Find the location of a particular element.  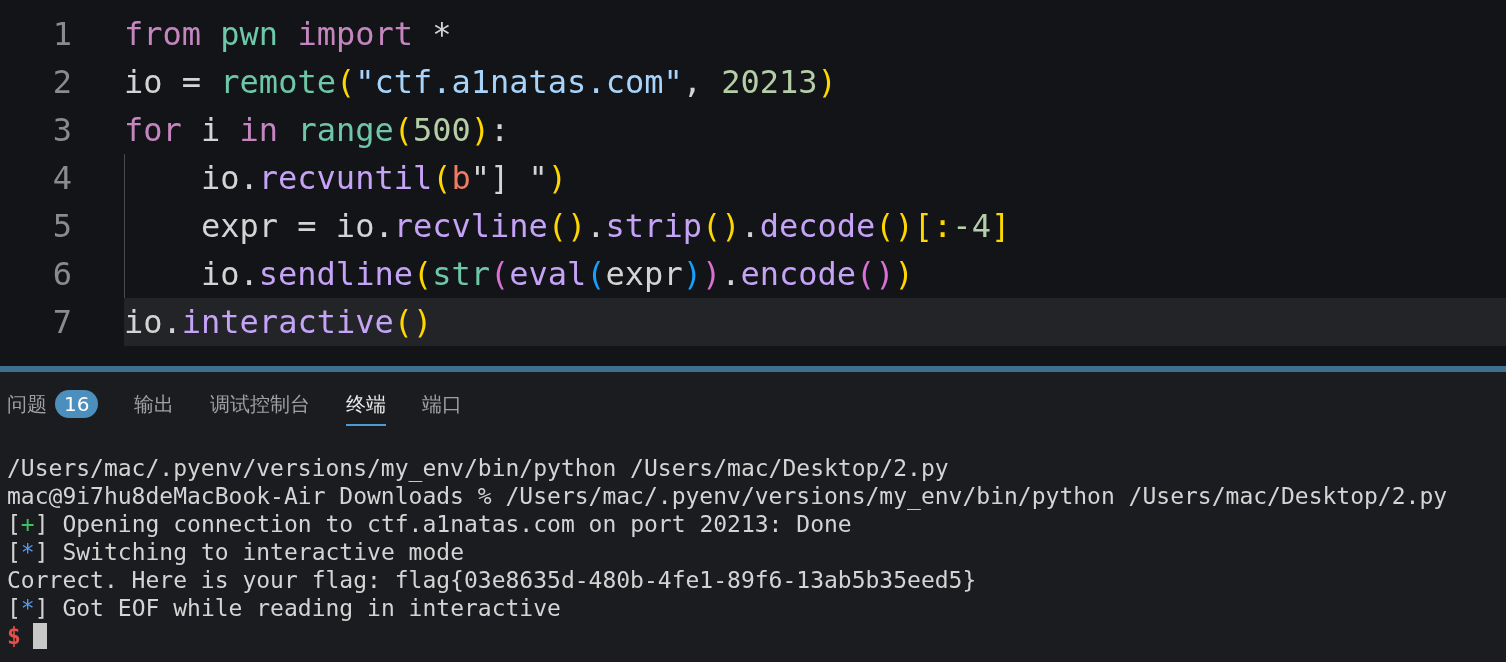

shell-prompt: $ is located at coordinates (14, 636).